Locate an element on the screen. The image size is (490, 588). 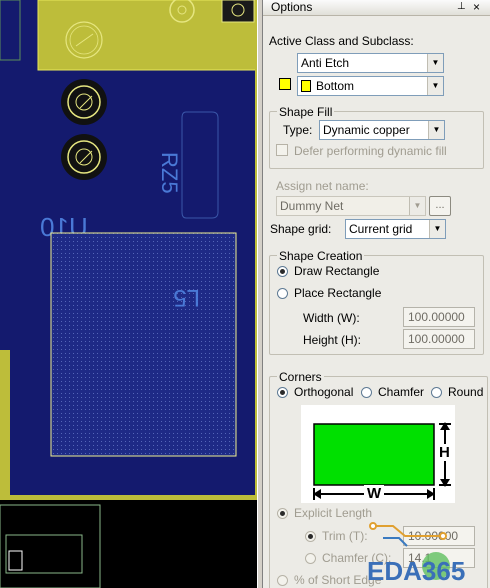
trim-label: Trim (T): is located at coordinates (345, 536).